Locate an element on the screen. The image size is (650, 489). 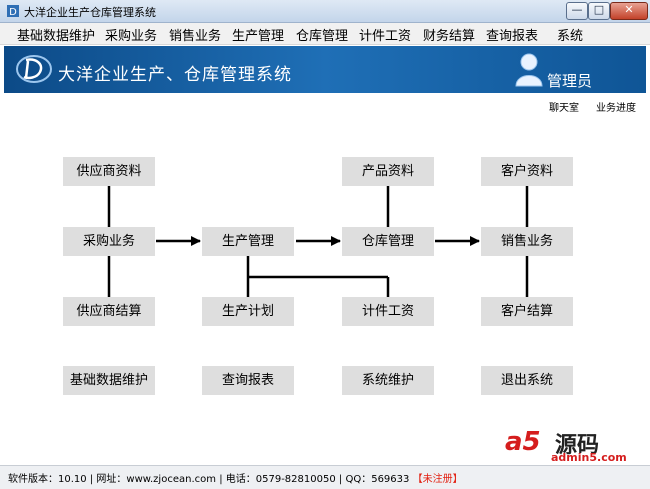
current-user: 管理员 is located at coordinates (570, 81).